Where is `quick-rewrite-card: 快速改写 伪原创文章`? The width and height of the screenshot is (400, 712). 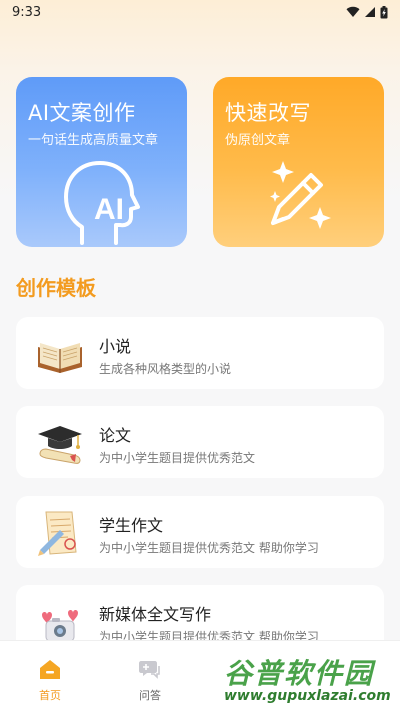 quick-rewrite-card: 快速改写 伪原创文章 is located at coordinates (298, 162).